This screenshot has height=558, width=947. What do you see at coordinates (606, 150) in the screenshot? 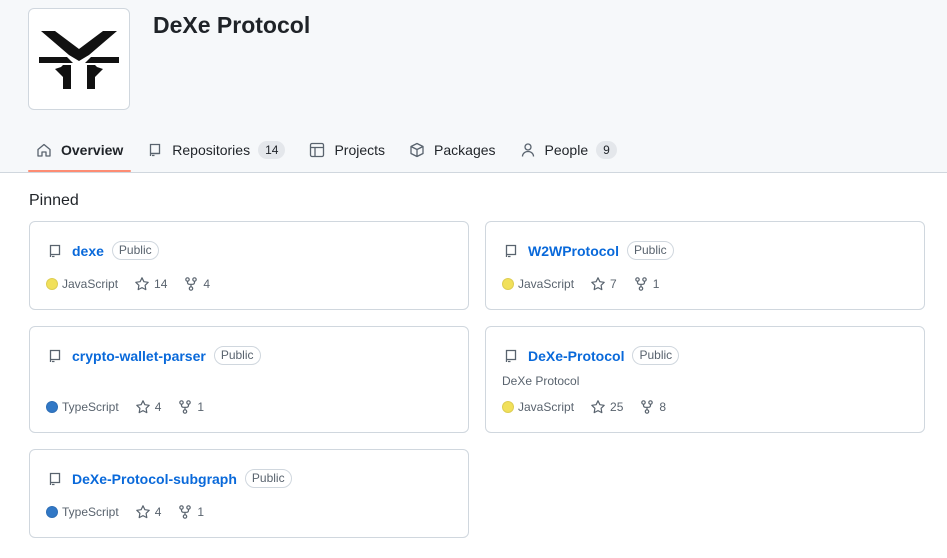
I see `people-counter: 9` at bounding box center [606, 150].